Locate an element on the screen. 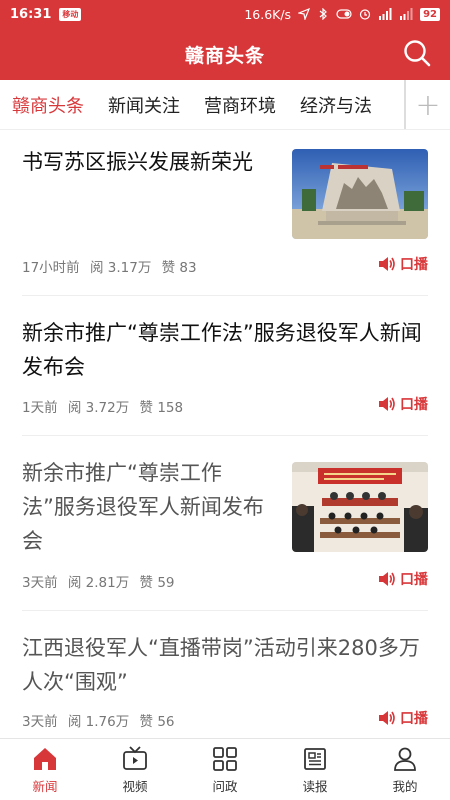  newspaper-icon is located at coordinates (315, 758).